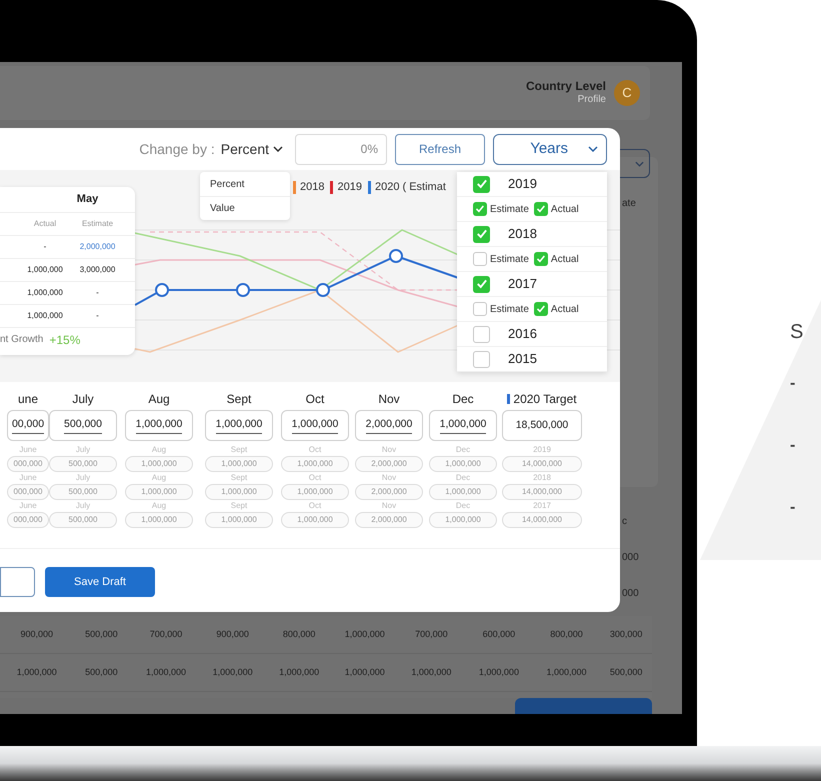 This screenshot has height=781, width=821. What do you see at coordinates (83, 478) in the screenshot?
I see `history-label: July` at bounding box center [83, 478].